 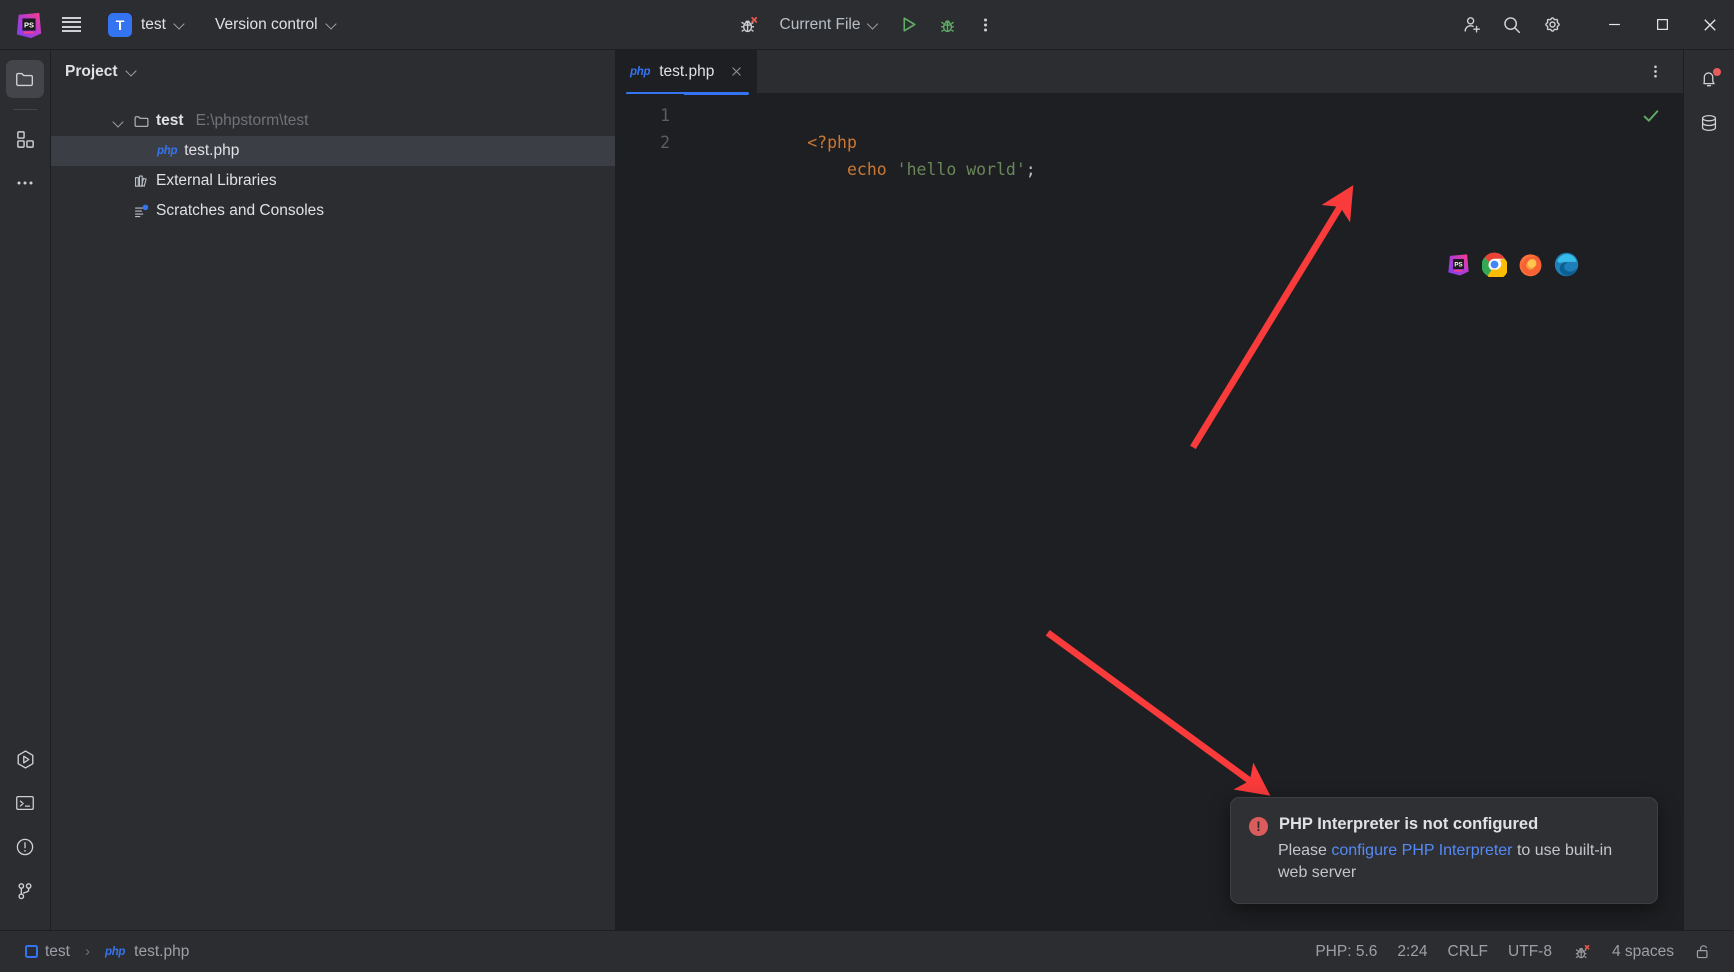 I want to click on firefox-icon, so click(x=1530, y=264).